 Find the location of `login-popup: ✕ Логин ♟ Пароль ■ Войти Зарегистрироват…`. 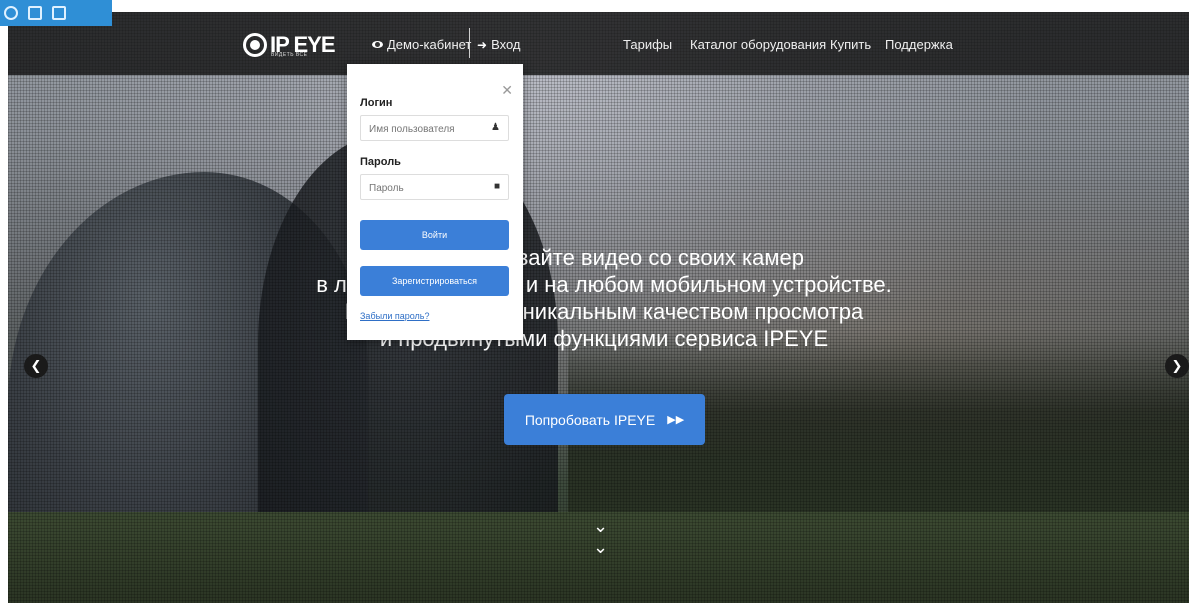

login-popup: ✕ Логин ♟ Пароль ■ Войти Зарегистрироват… is located at coordinates (435, 202).